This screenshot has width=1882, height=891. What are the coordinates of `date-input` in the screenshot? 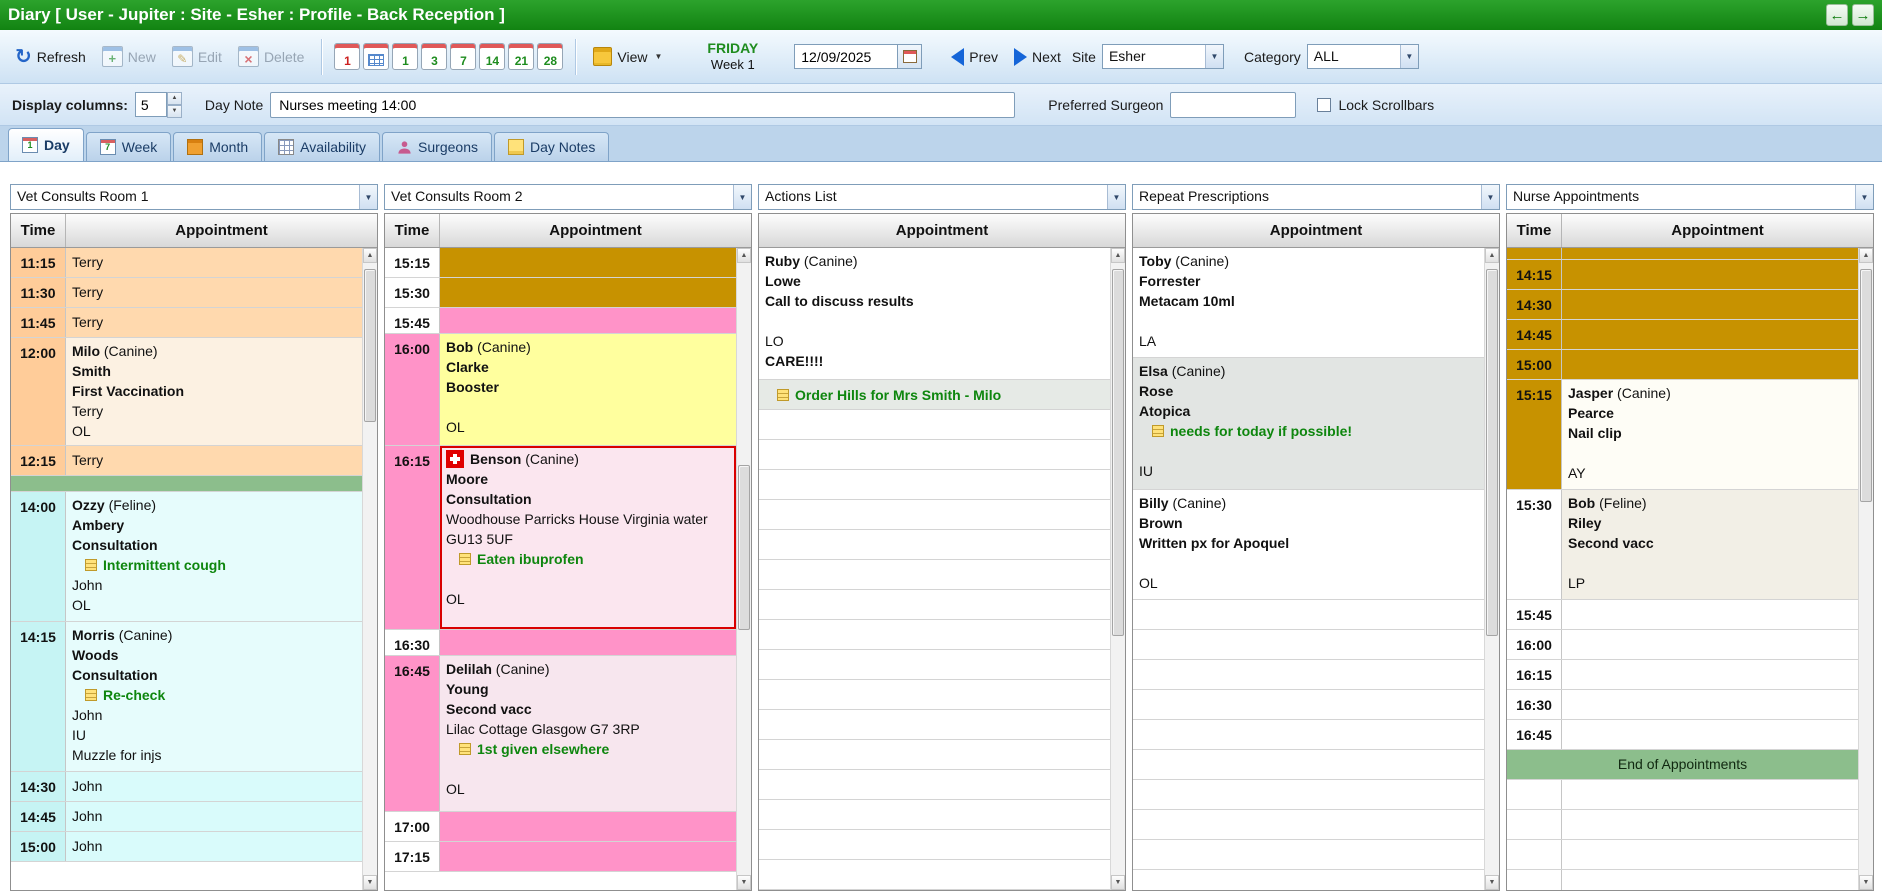 It's located at (846, 56).